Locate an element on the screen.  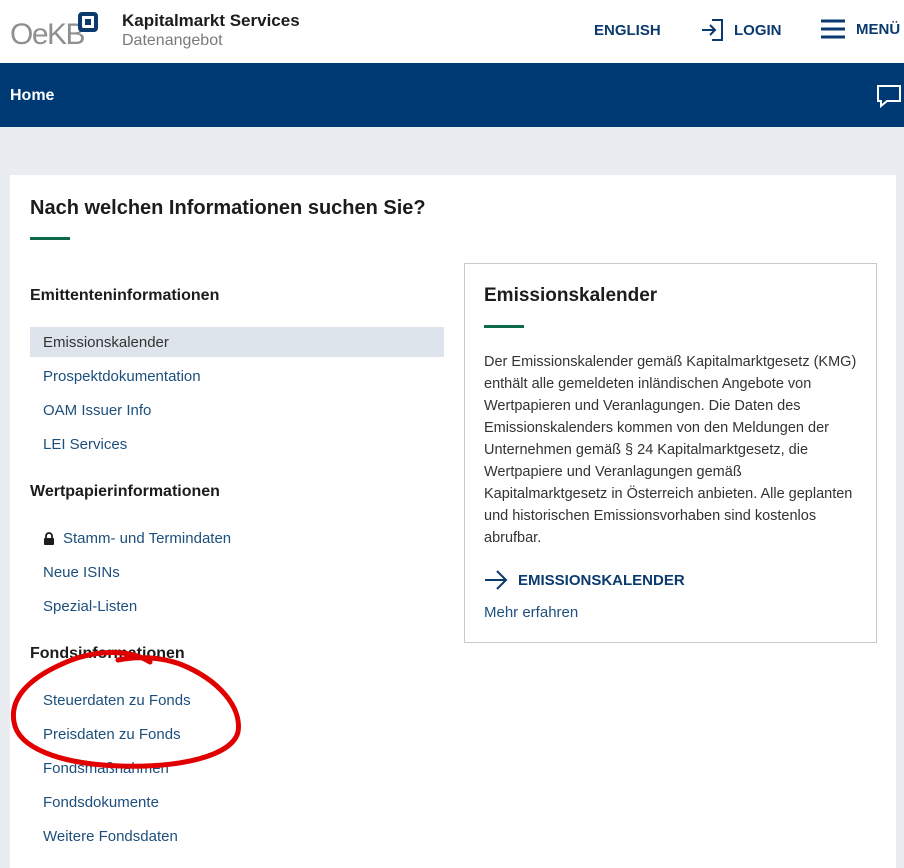
oekb-logo: OeKB is located at coordinates (55, 31).